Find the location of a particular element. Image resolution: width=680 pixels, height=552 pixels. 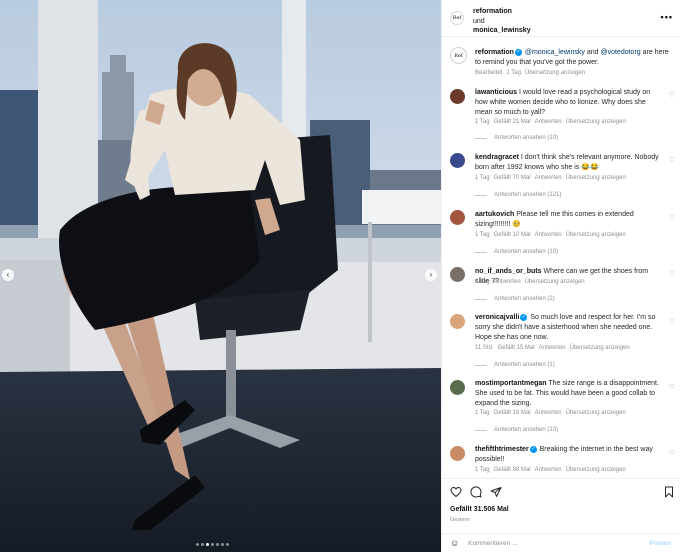

comment-likes: Gefällt 88 Mal is located at coordinates (512, 470).